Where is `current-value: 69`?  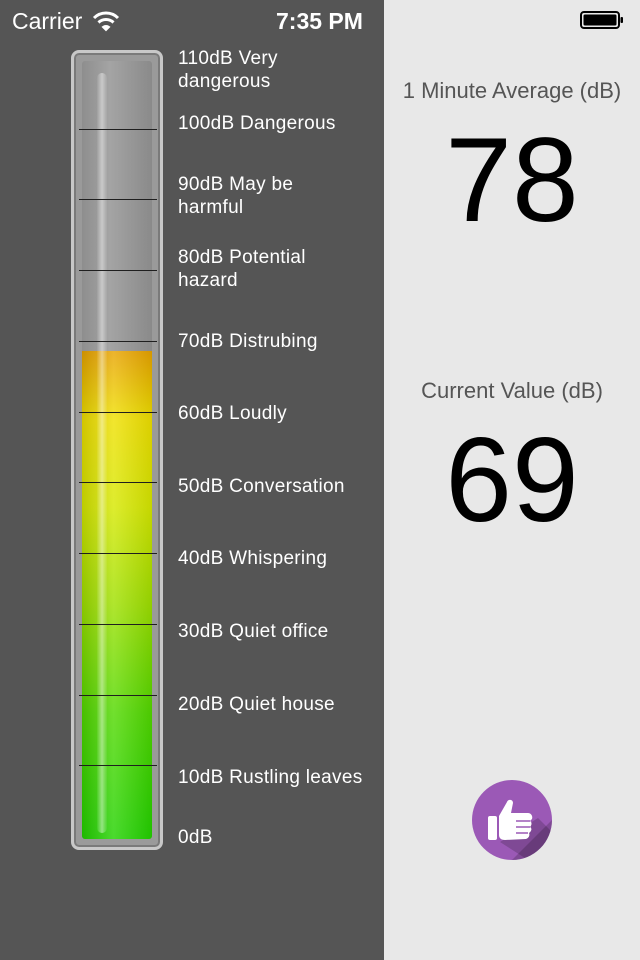
current-value: 69 is located at coordinates (512, 480).